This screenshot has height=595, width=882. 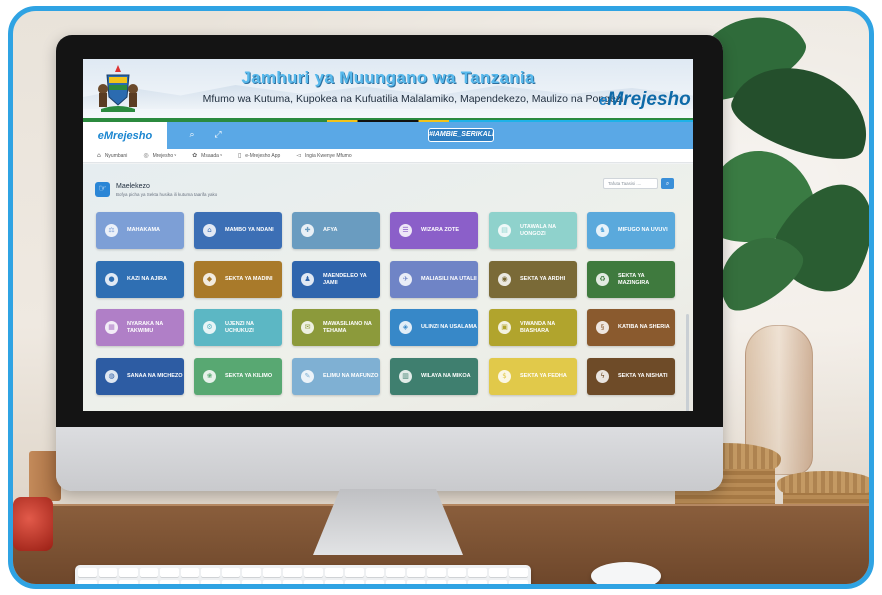 I want to click on brand-logo: eMrejesho, so click(x=125, y=135).